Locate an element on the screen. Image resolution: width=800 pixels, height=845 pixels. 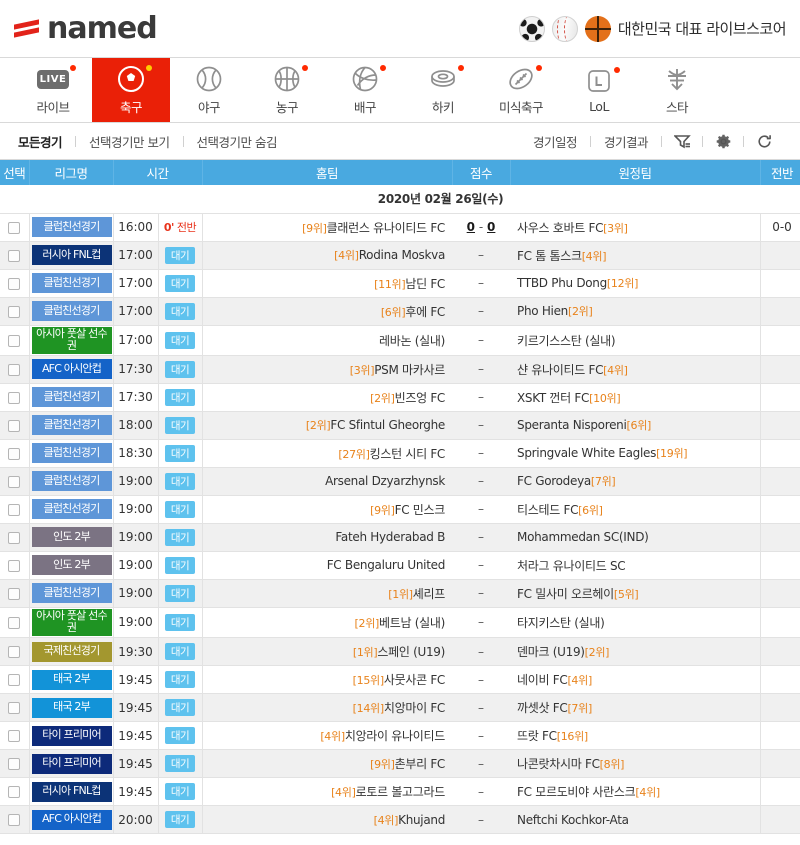
sport-tab-스타: 스타 is located at coordinates (677, 90).